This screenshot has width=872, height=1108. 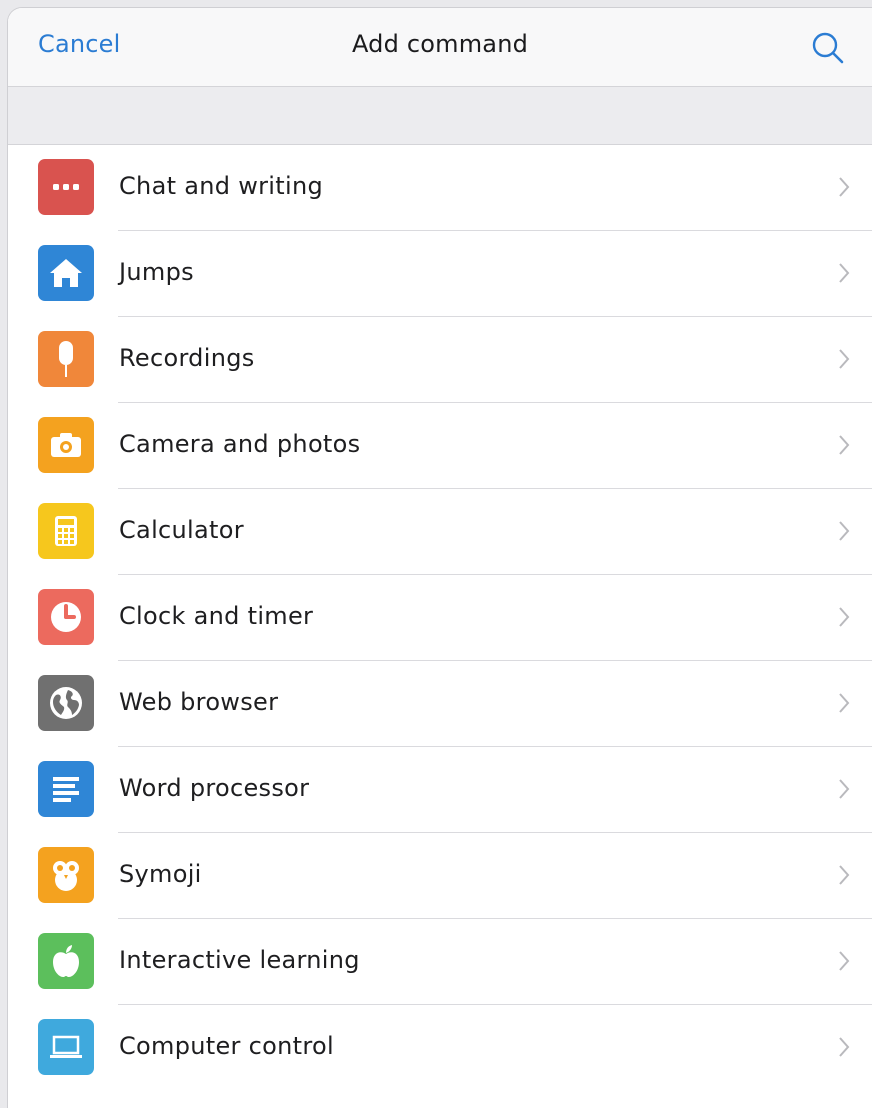 What do you see at coordinates (181, 530) in the screenshot?
I see `command-label: Calculator` at bounding box center [181, 530].